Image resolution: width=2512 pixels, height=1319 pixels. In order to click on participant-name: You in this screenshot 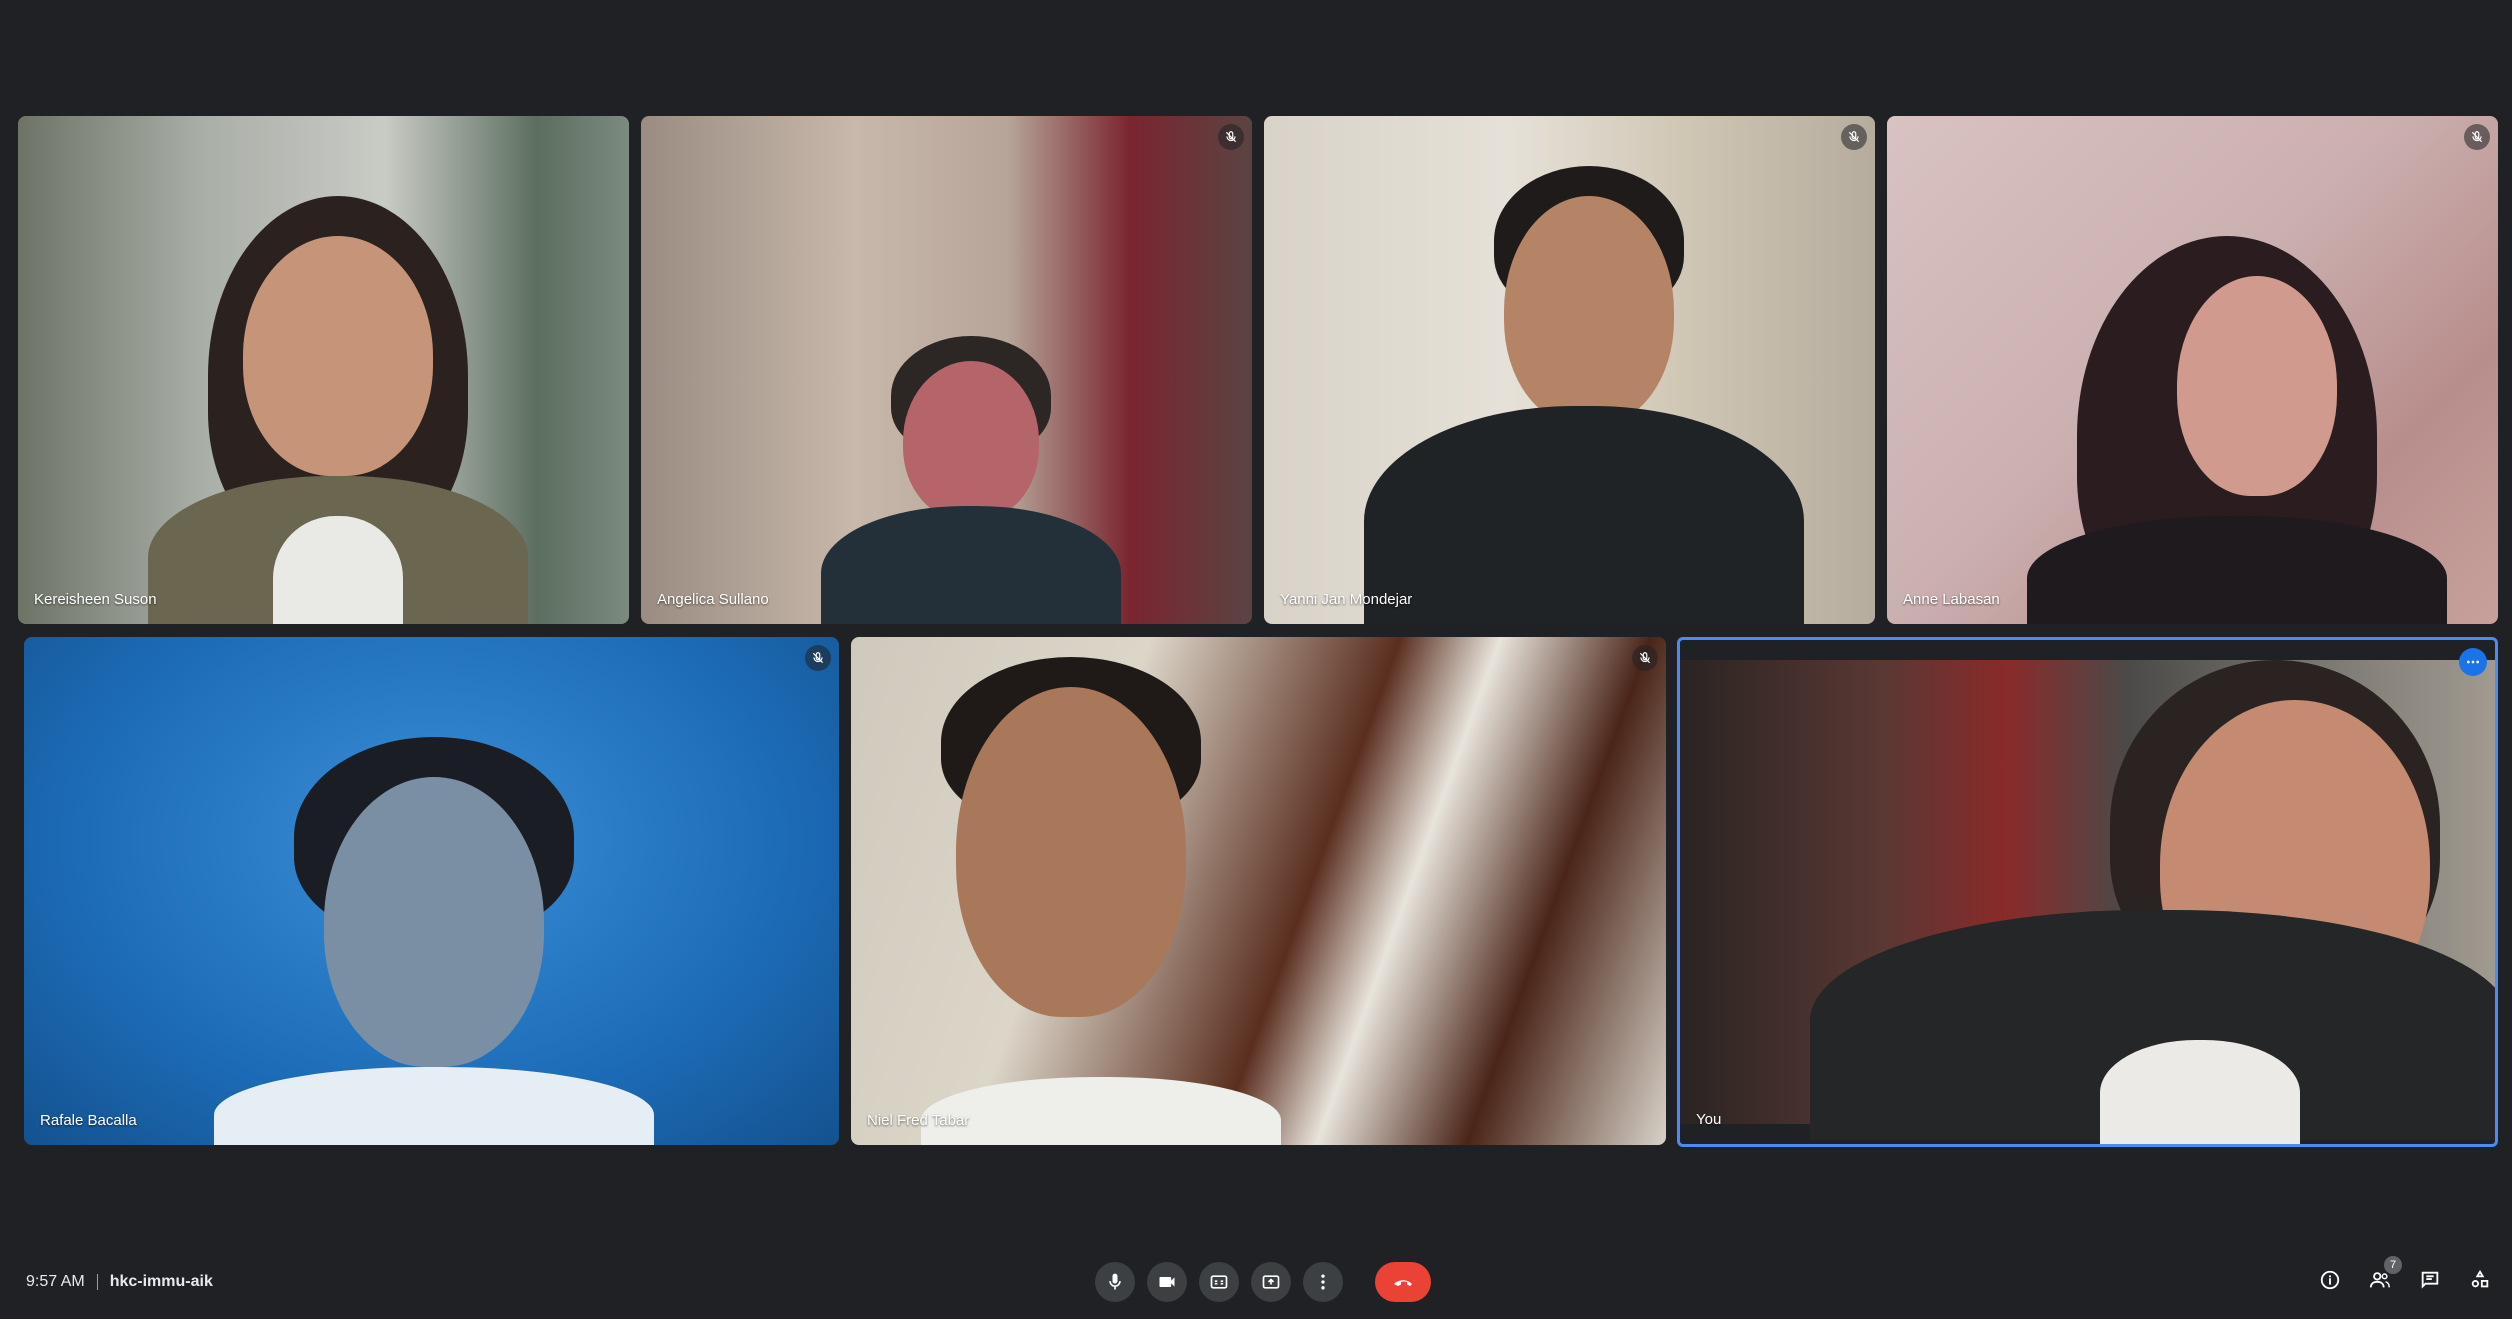, I will do `click(1709, 1119)`.